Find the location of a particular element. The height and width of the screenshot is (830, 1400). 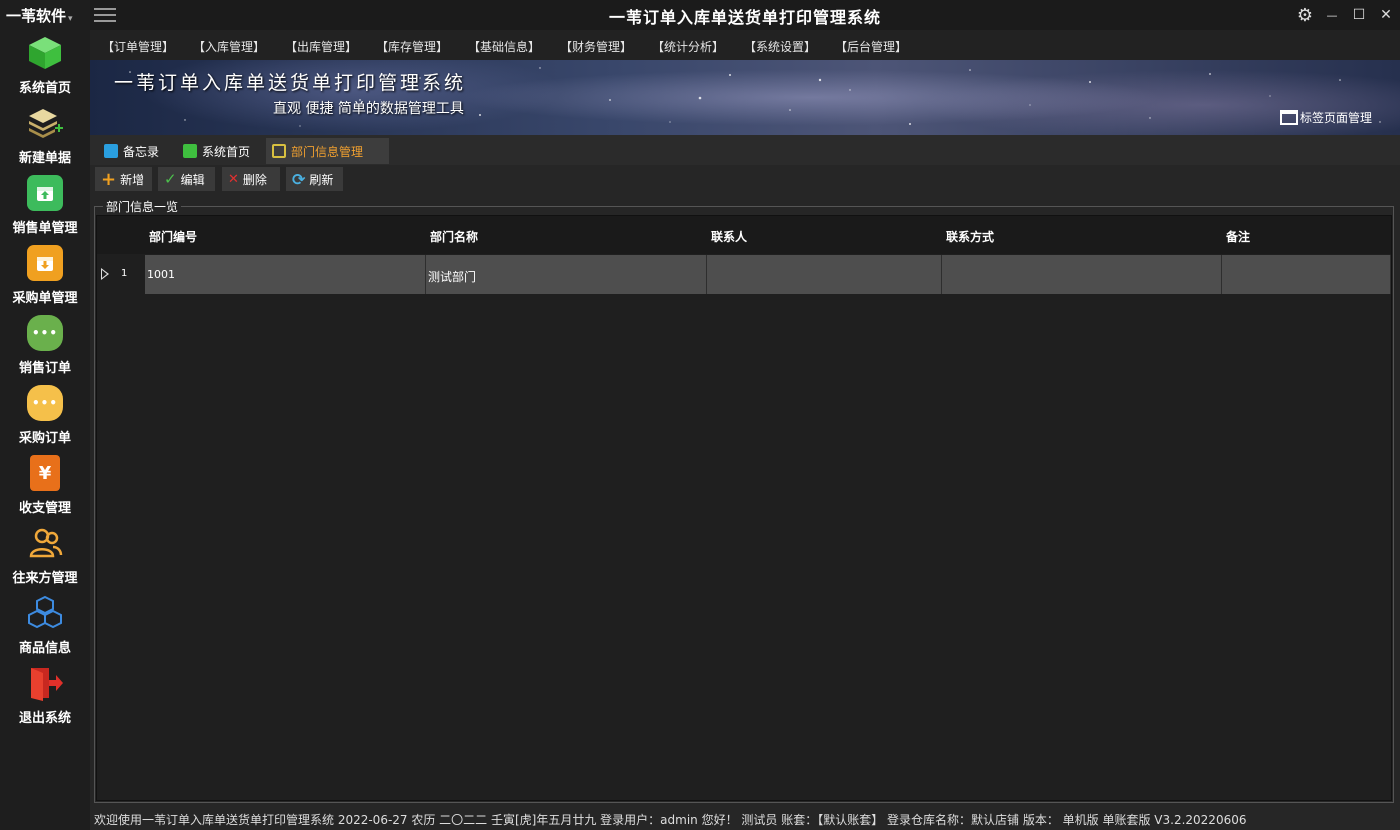

banner: 一苇订单入库单送货单打印管理系统 直观 便捷 简单的数据管理工具 标签页面管理 is located at coordinates (745, 97).